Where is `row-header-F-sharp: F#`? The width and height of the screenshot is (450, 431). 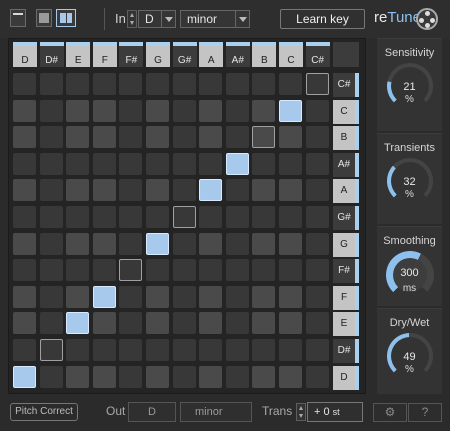 row-header-F-sharp: F# is located at coordinates (346, 271).